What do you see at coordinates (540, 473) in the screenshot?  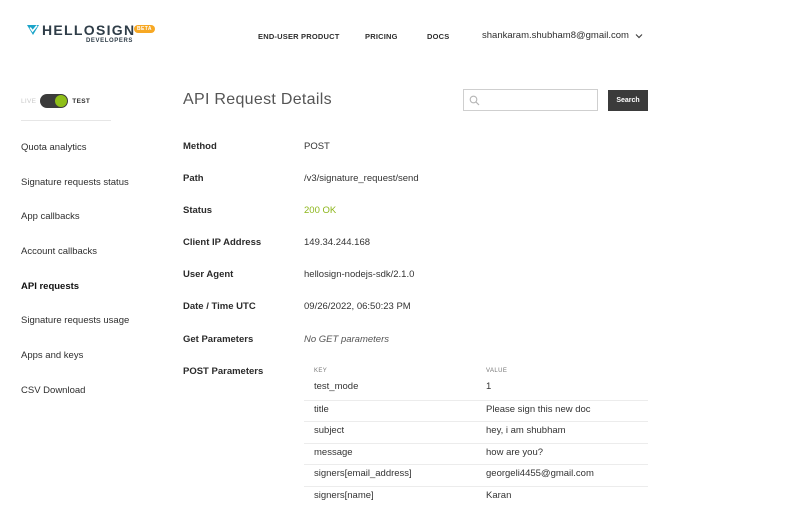 I see `param-value: georgeli4455@gmail.com` at bounding box center [540, 473].